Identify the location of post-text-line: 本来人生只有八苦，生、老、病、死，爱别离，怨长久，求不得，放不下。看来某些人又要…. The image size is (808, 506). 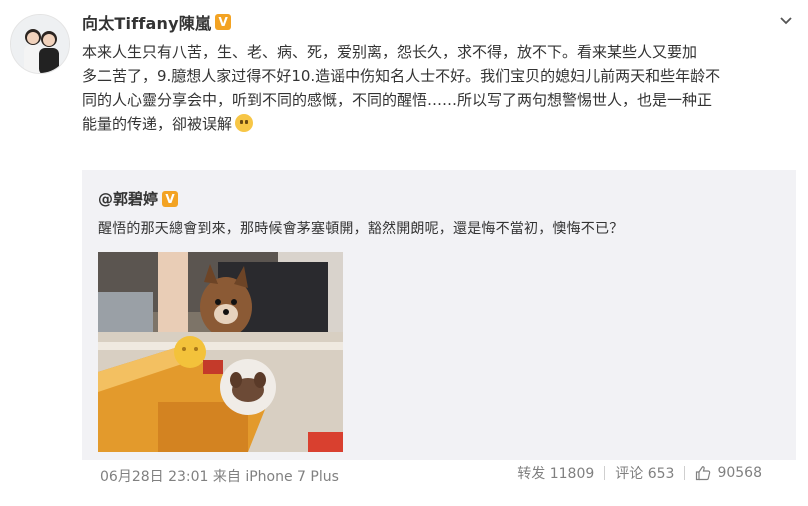
(390, 52).